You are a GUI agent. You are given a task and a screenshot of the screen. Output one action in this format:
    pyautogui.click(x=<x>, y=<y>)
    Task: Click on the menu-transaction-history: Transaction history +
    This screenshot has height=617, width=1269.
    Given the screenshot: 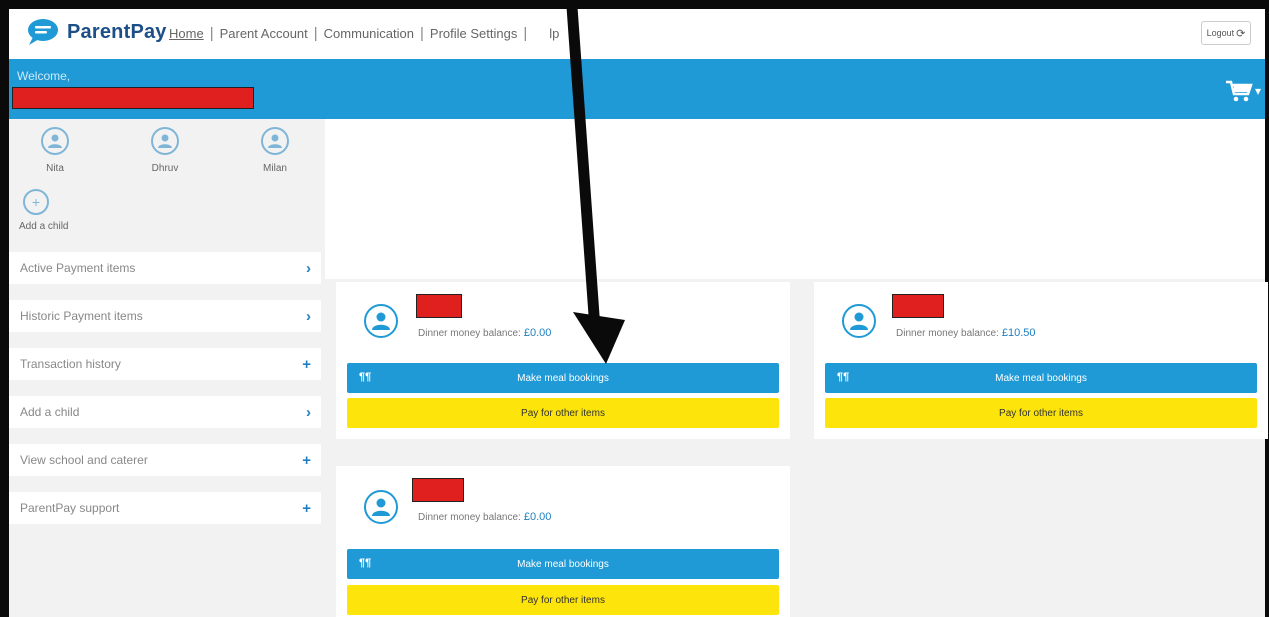 What is the action you would take?
    pyautogui.click(x=165, y=364)
    